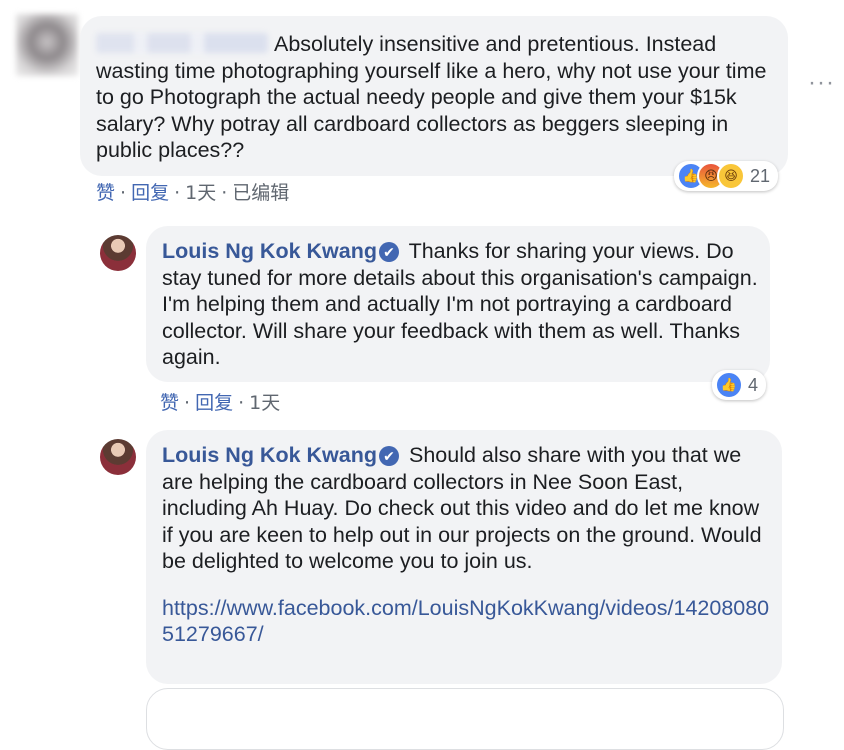 Image resolution: width=844 pixels, height=750 pixels. Describe the element at coordinates (729, 385) in the screenshot. I see `like-icon: 👍` at that location.